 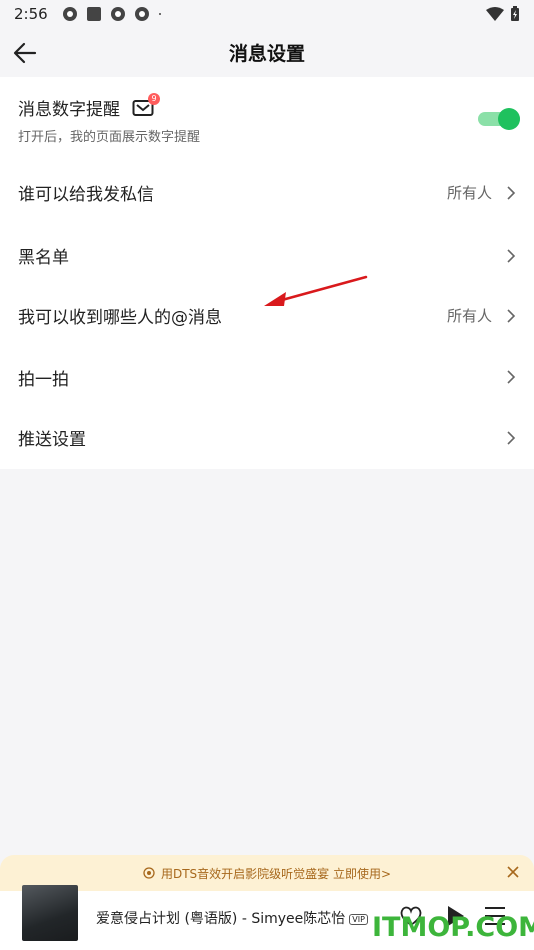 What do you see at coordinates (86, 195) in the screenshot?
I see `setting-label: 谁可以给我发私信` at bounding box center [86, 195].